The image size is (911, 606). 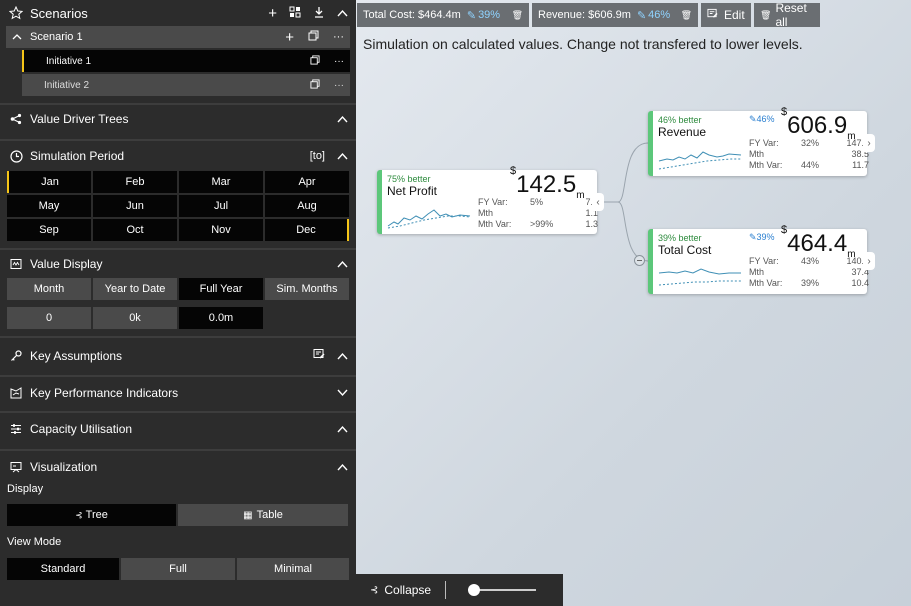 I want to click on tree-label: Tree, so click(x=96, y=515).